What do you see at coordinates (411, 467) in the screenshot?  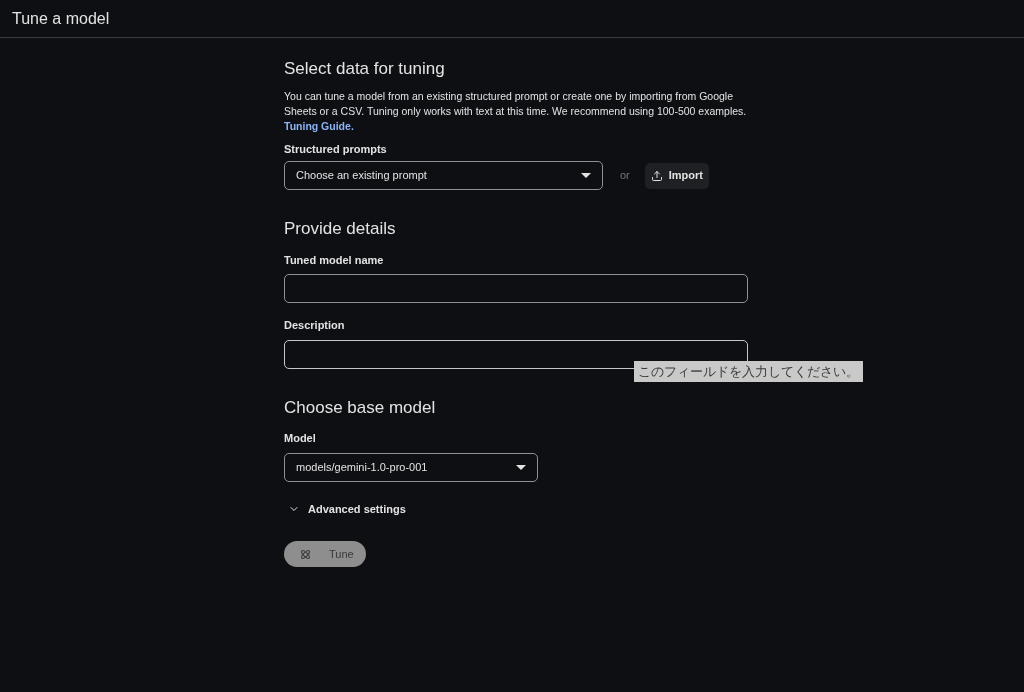 I see `model-dropdown: models/gemini-1.0-pro-001` at bounding box center [411, 467].